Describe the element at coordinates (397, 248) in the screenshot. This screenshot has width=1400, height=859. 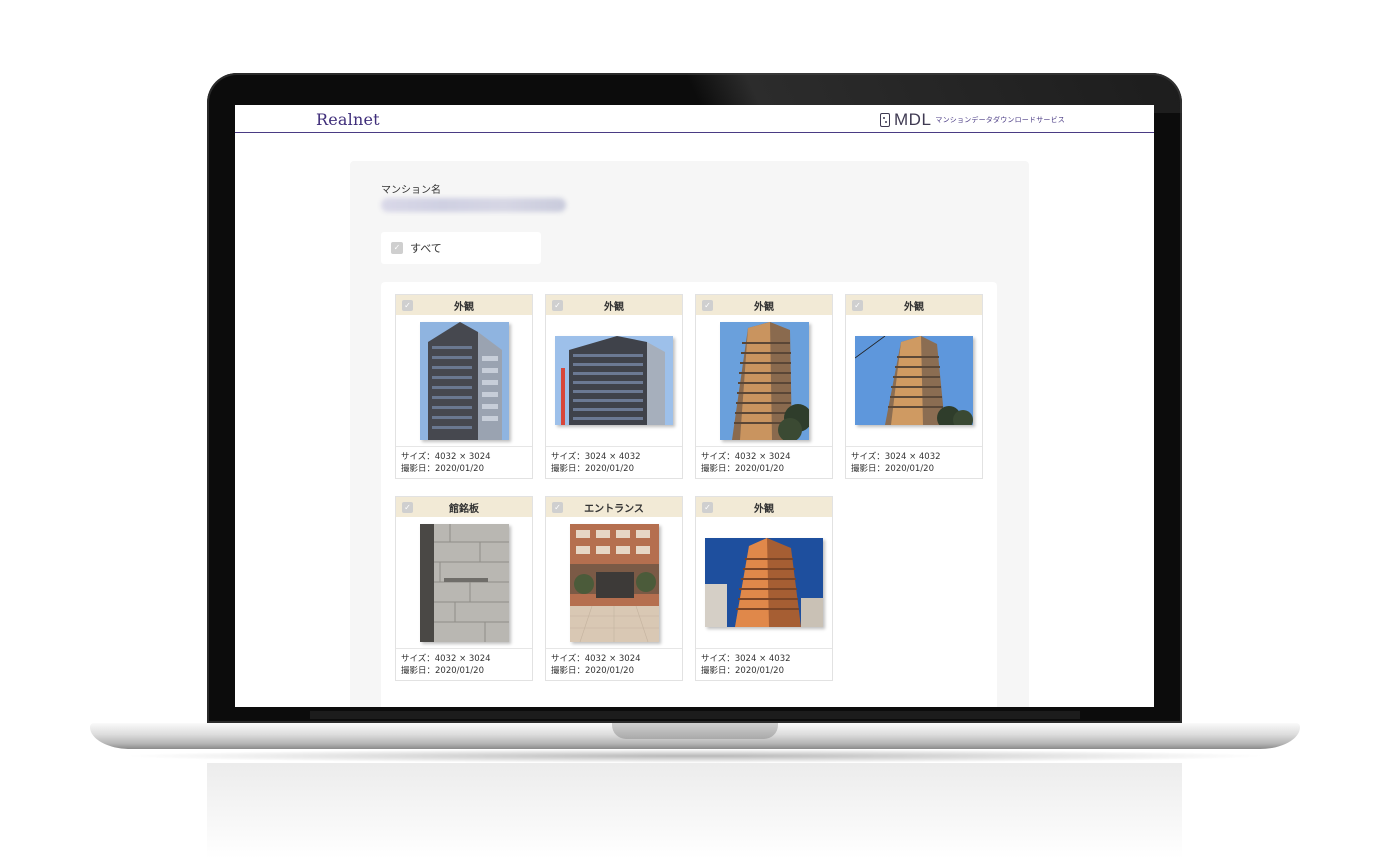
I see `select-all-checkbox: ✓` at that location.